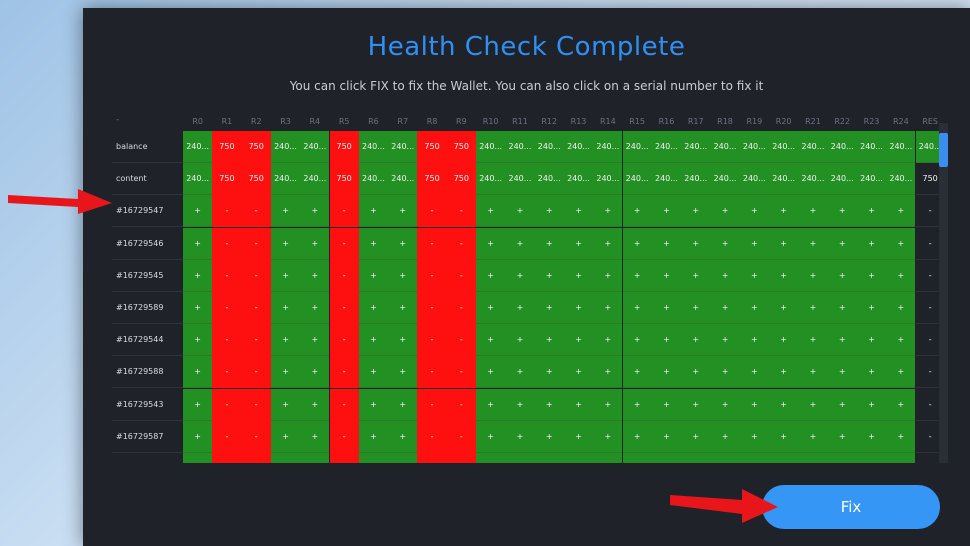  Describe the element at coordinates (851, 507) in the screenshot. I see `fix-button: Fix` at that location.